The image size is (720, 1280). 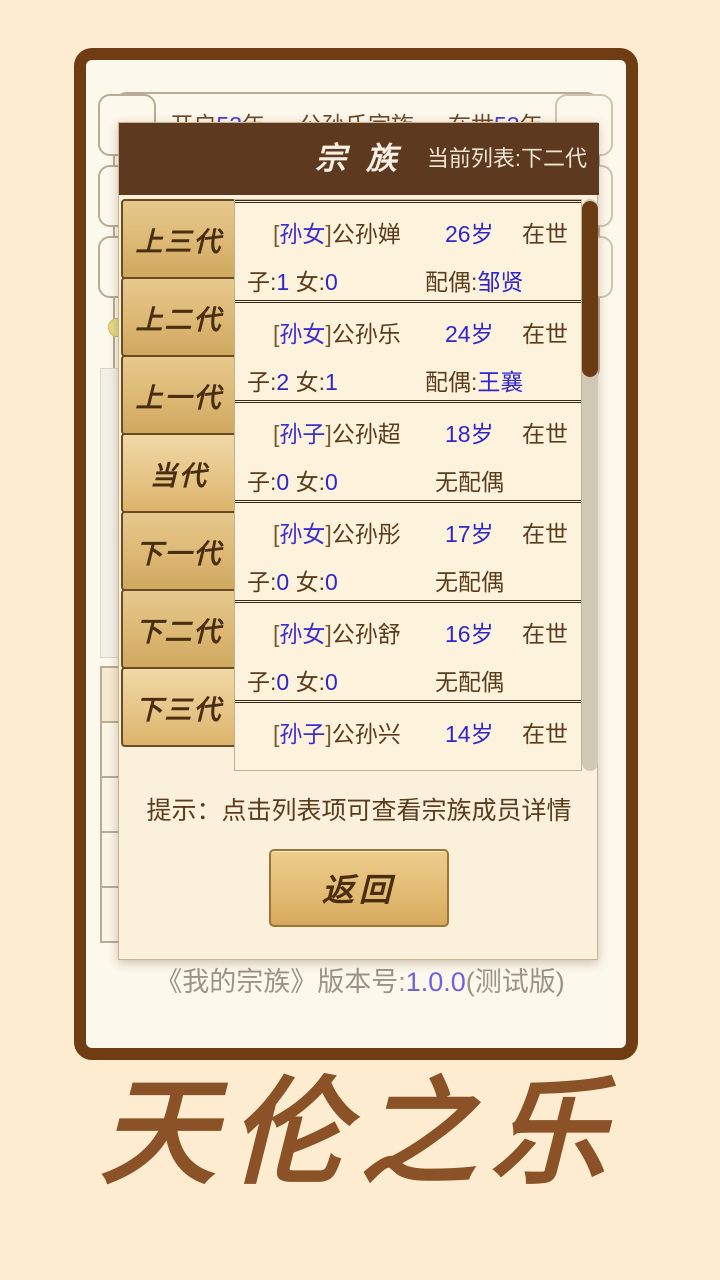 What do you see at coordinates (500, 282) in the screenshot?
I see `member-spouse-name: 邹贤` at bounding box center [500, 282].